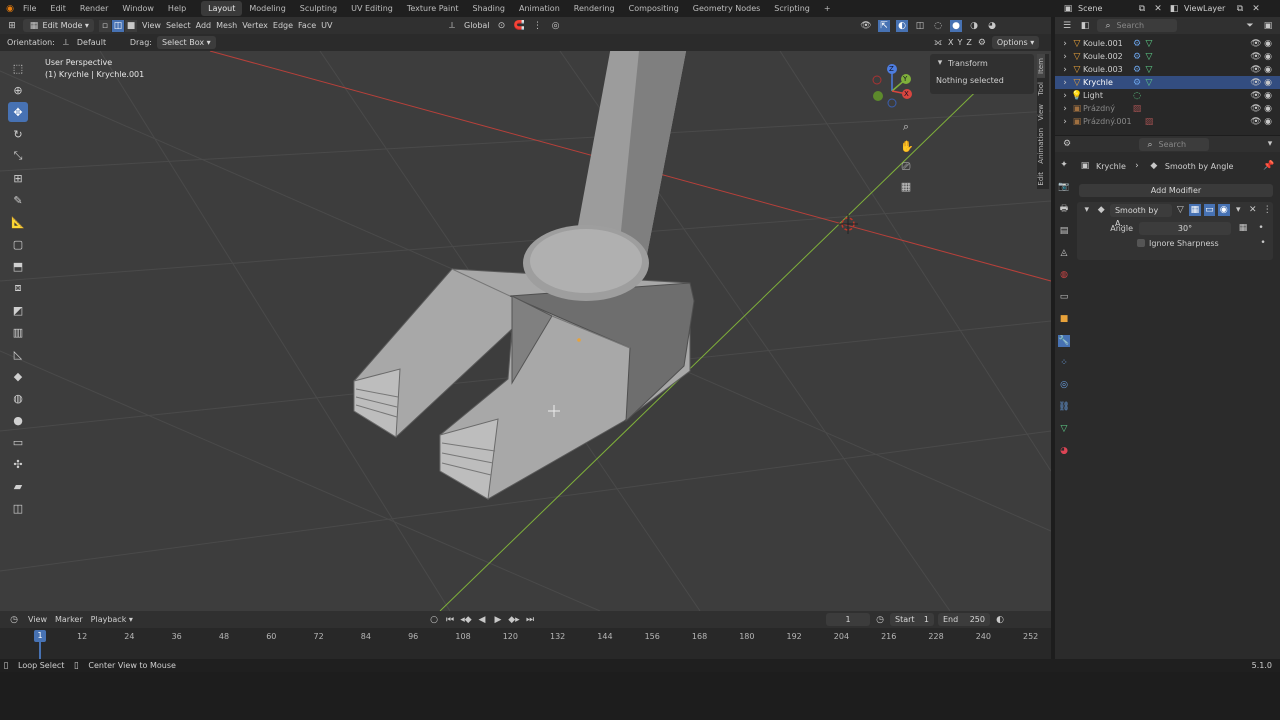 This screenshot has width=1280, height=720. What do you see at coordinates (906, 127) in the screenshot?
I see `zoom-icon: ⌕` at bounding box center [906, 127].